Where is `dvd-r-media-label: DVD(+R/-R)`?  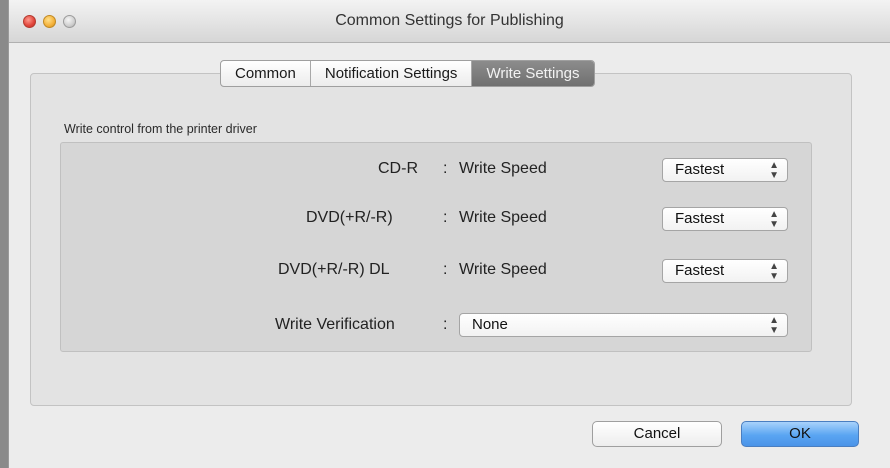 dvd-r-media-label: DVD(+R/-R) is located at coordinates (349, 217).